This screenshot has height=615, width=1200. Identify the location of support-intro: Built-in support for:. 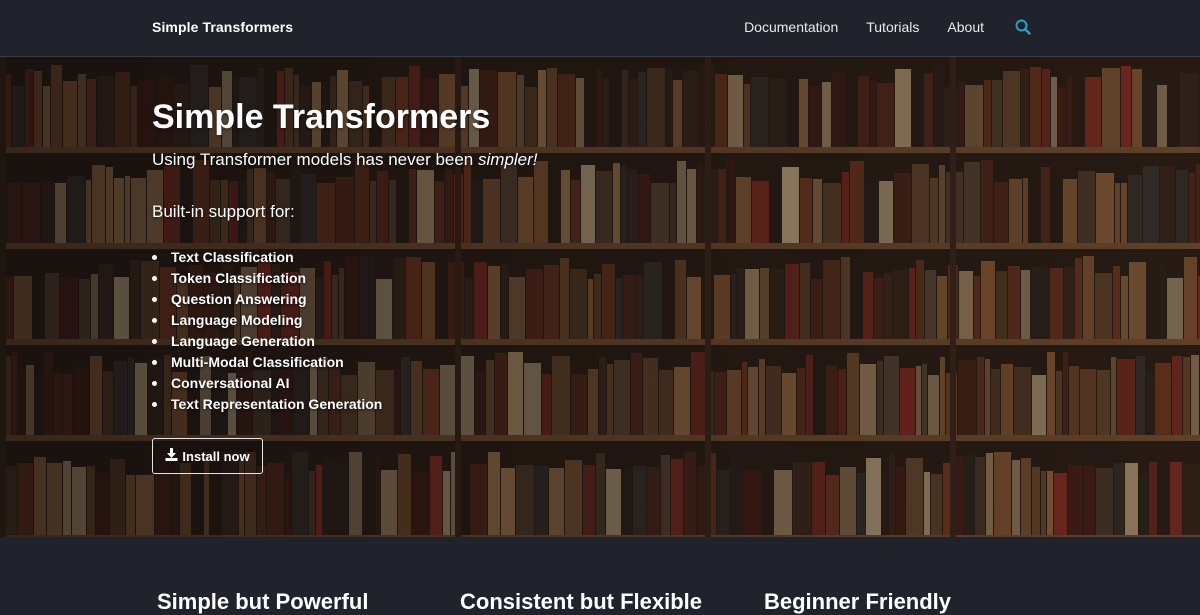
(223, 211).